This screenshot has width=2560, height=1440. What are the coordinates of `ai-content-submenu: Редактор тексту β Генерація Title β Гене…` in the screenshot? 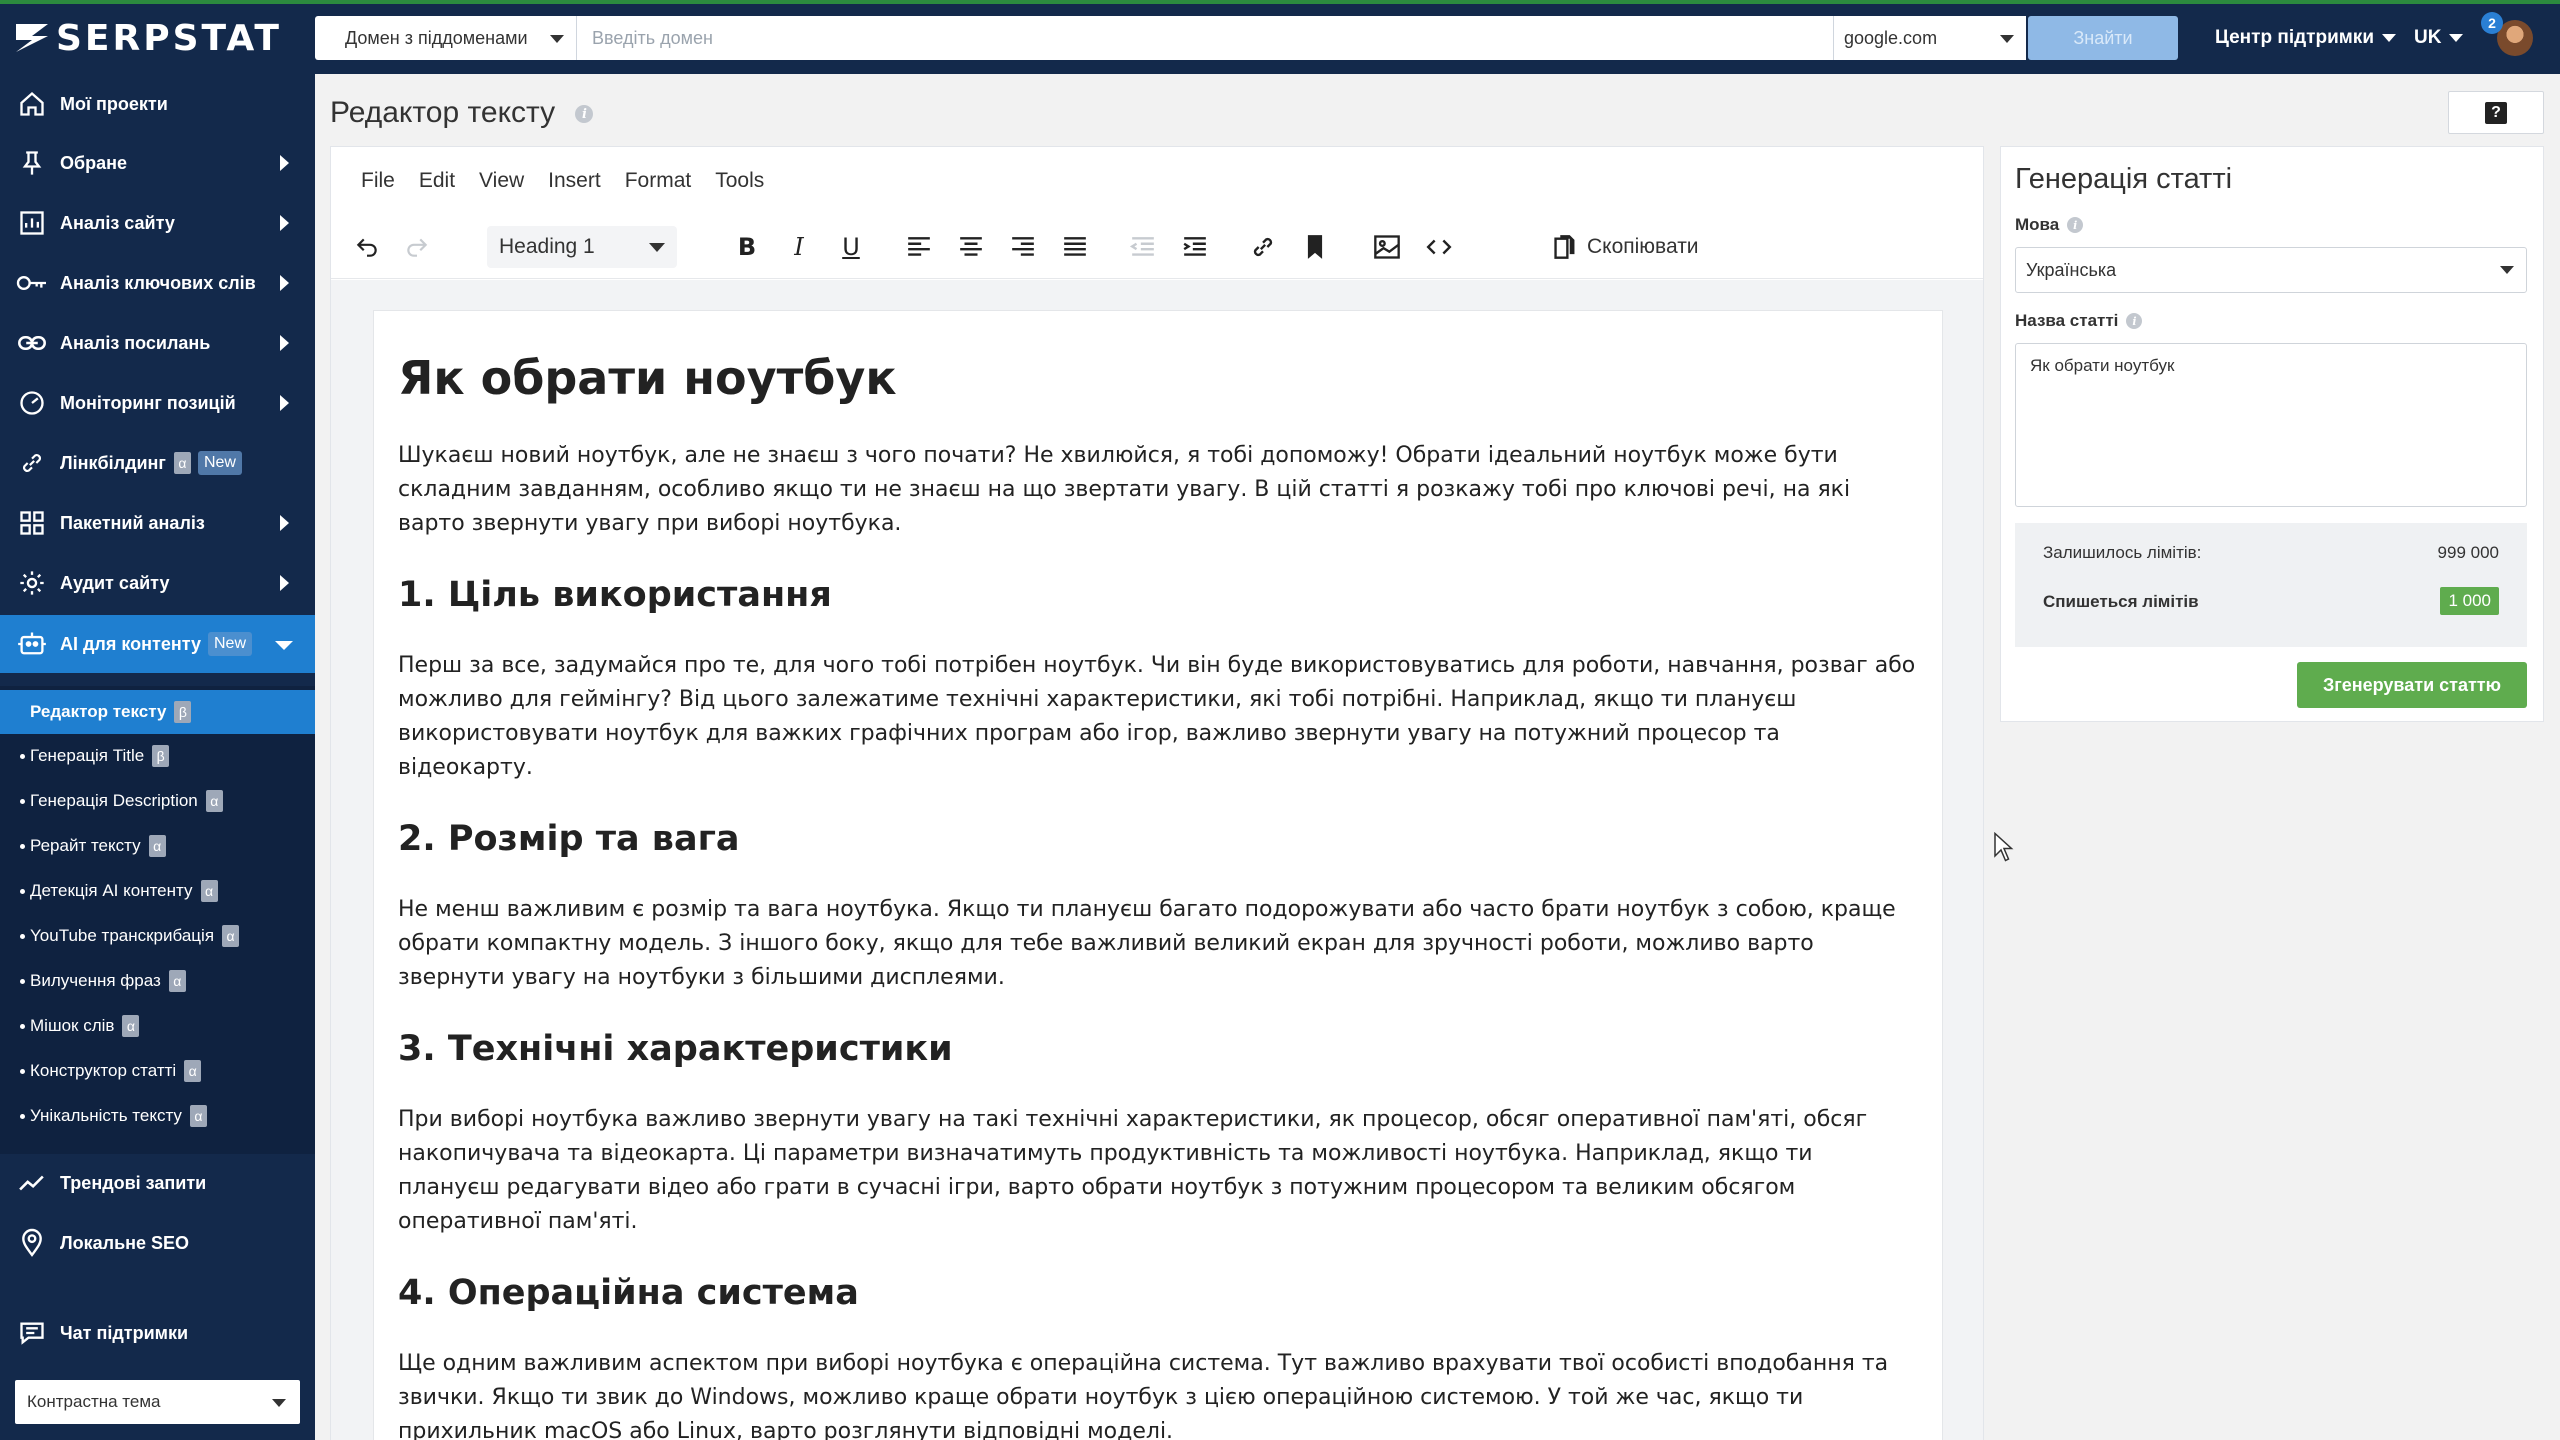 It's located at (157, 920).